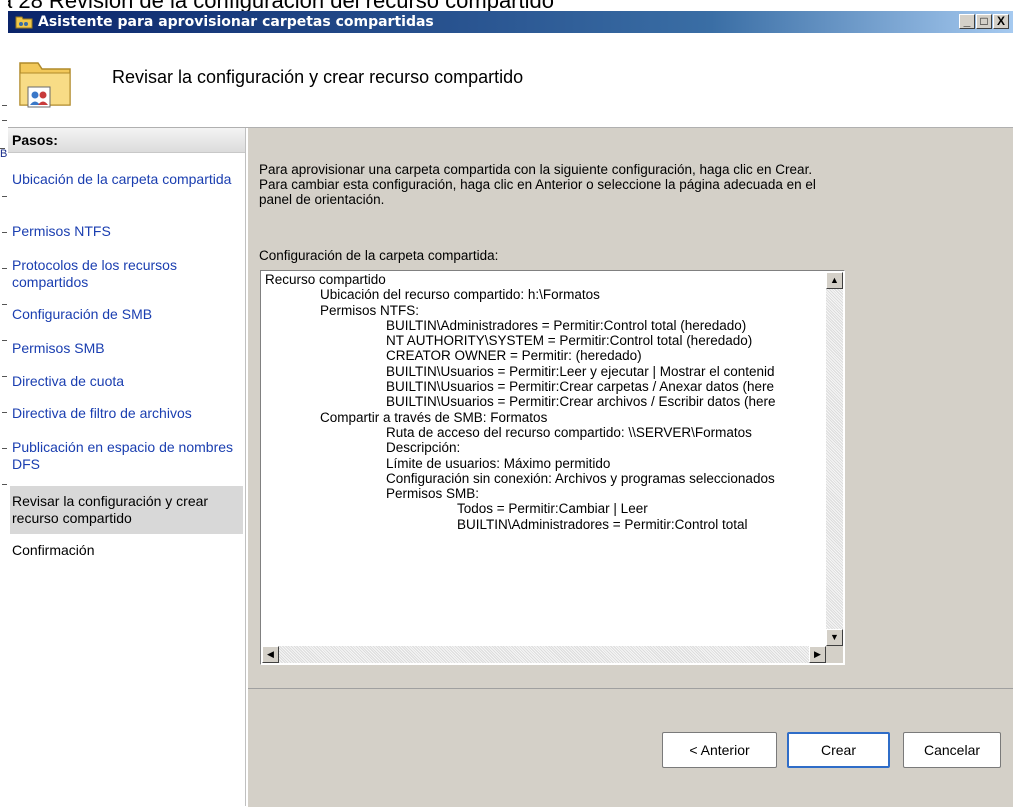  What do you see at coordinates (53, 550) in the screenshot?
I see `step-confirmacion: Confirmación` at bounding box center [53, 550].